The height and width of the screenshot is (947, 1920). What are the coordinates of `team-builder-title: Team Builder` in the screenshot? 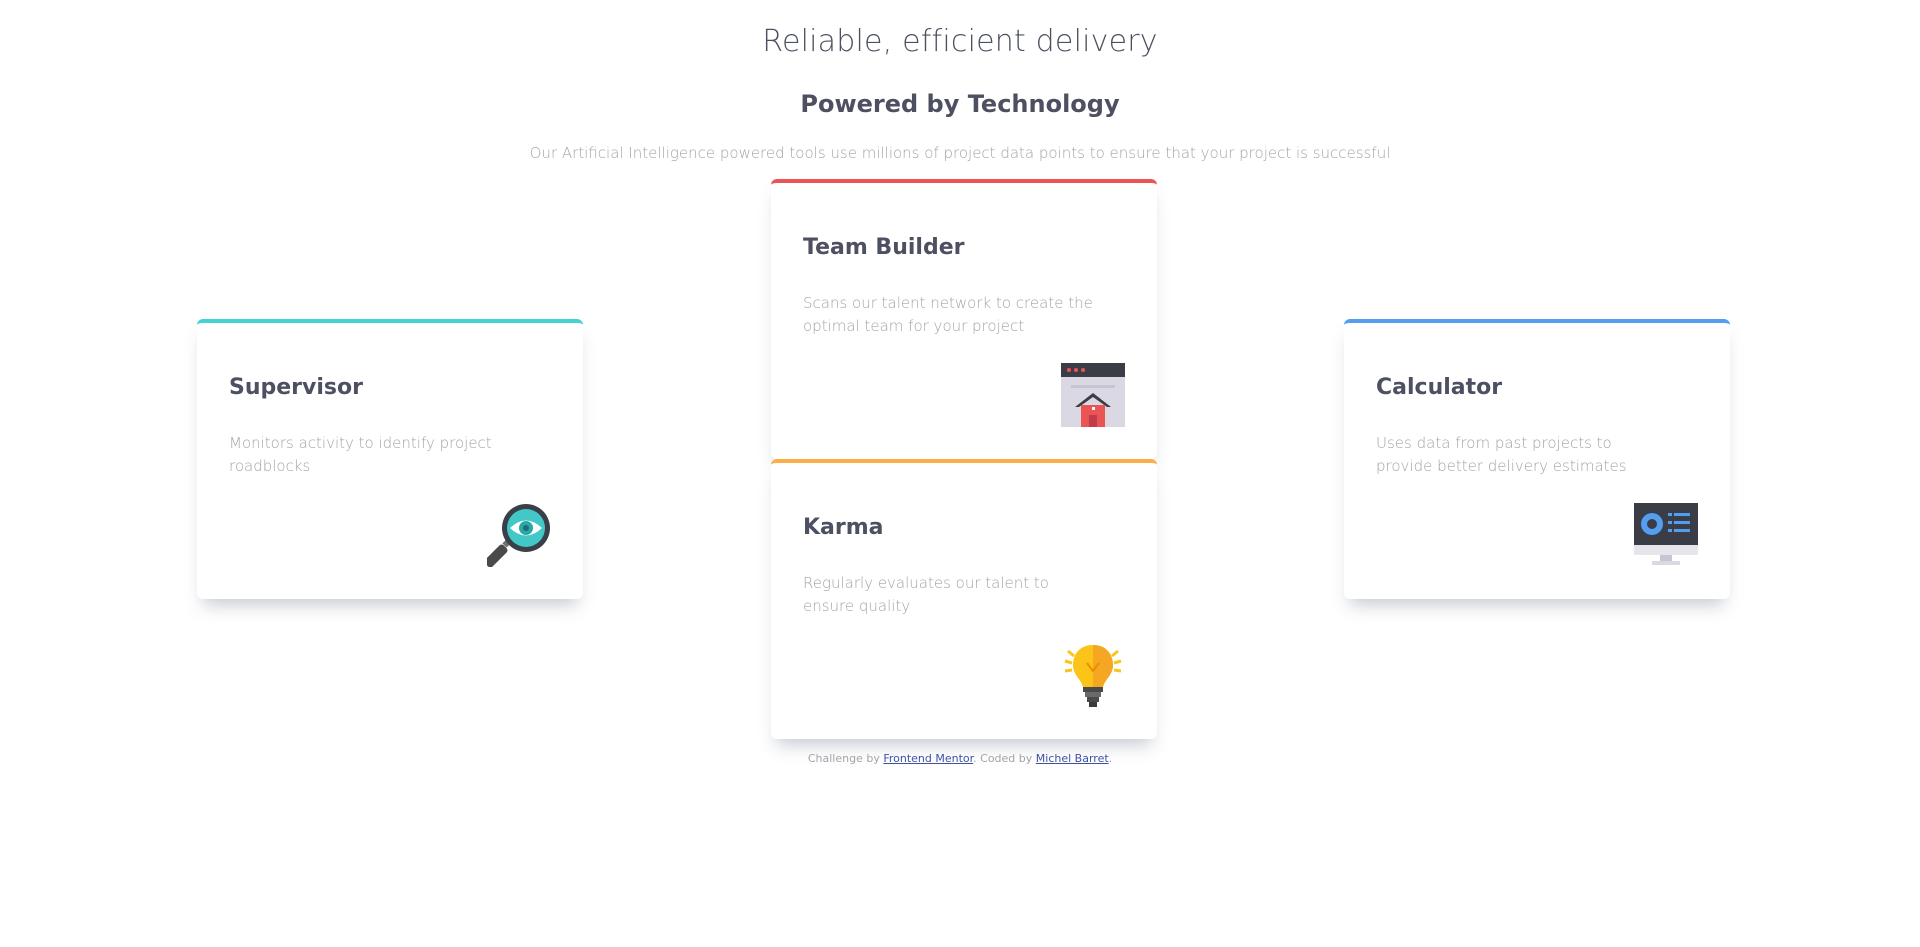 It's located at (884, 247).